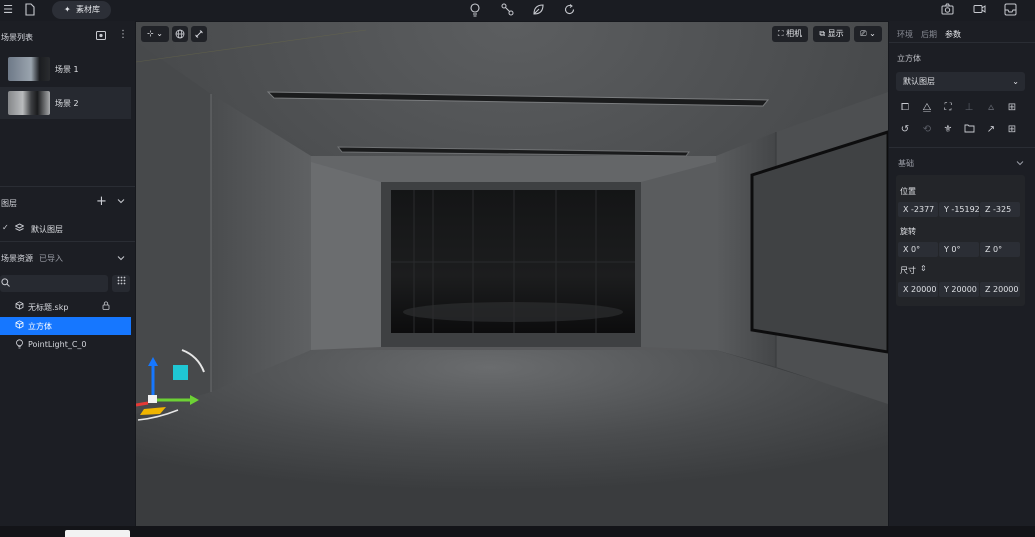 The height and width of the screenshot is (537, 1035). I want to click on camera-button: ⛶ 相机, so click(790, 34).